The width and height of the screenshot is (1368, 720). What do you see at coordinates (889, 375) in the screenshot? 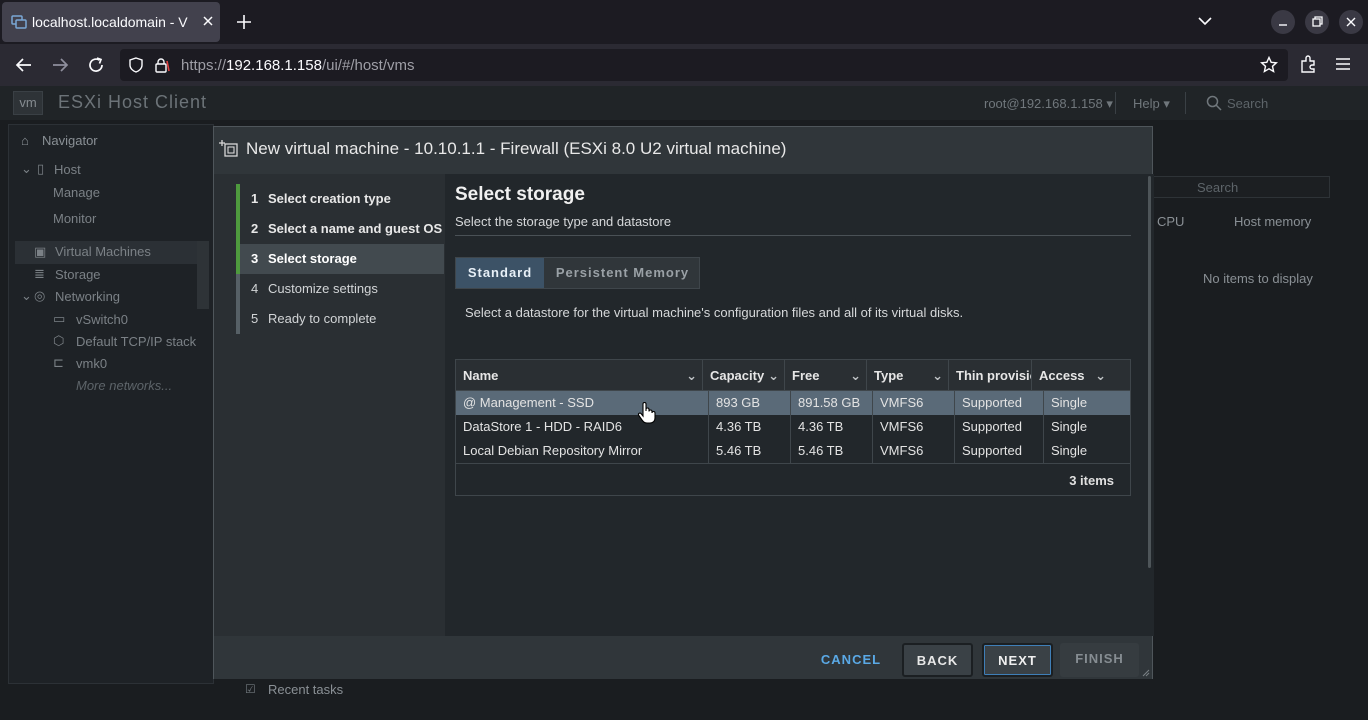
I see `column-label: Type` at bounding box center [889, 375].